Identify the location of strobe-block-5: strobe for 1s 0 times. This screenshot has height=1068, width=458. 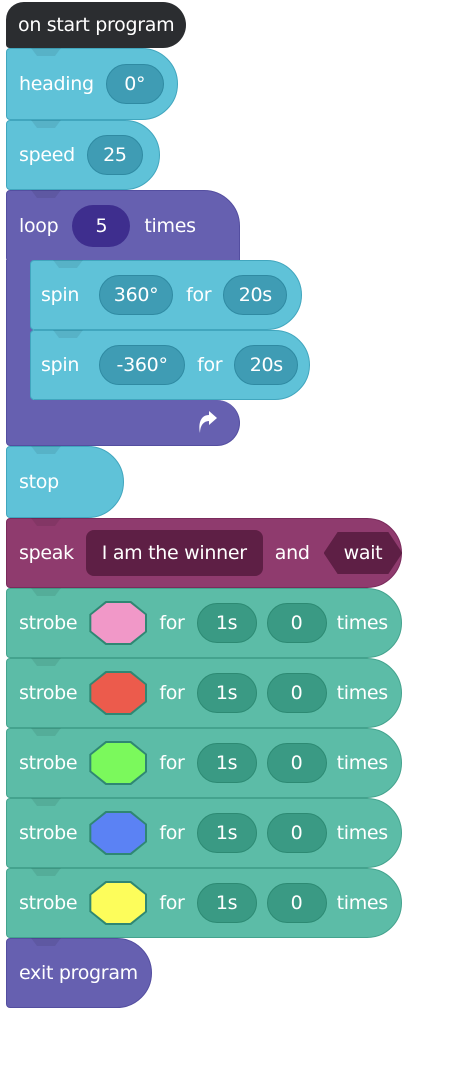
(204, 903).